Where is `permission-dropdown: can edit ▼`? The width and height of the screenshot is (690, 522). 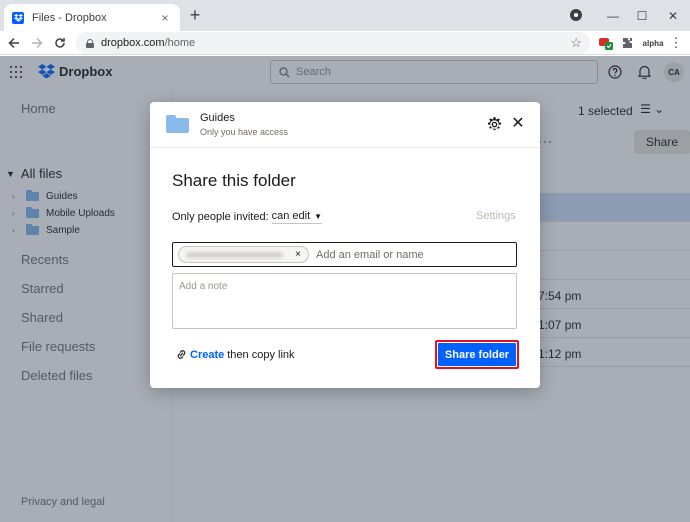
permission-dropdown: can edit ▼ is located at coordinates (297, 217).